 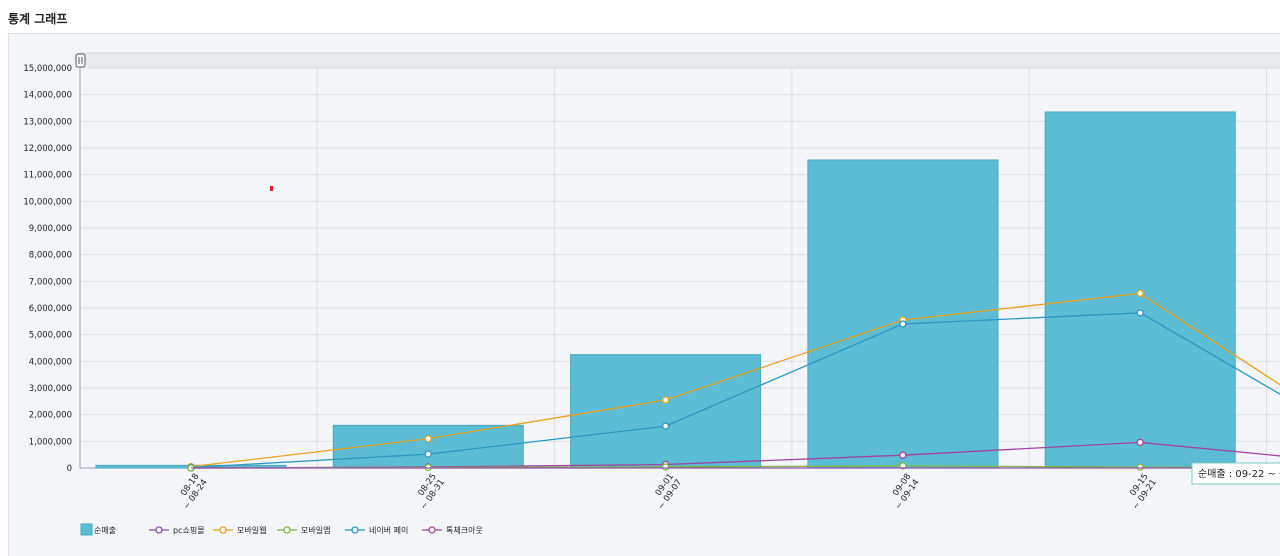 I want to click on y-tick-label: 5,000,000, so click(x=50, y=336).